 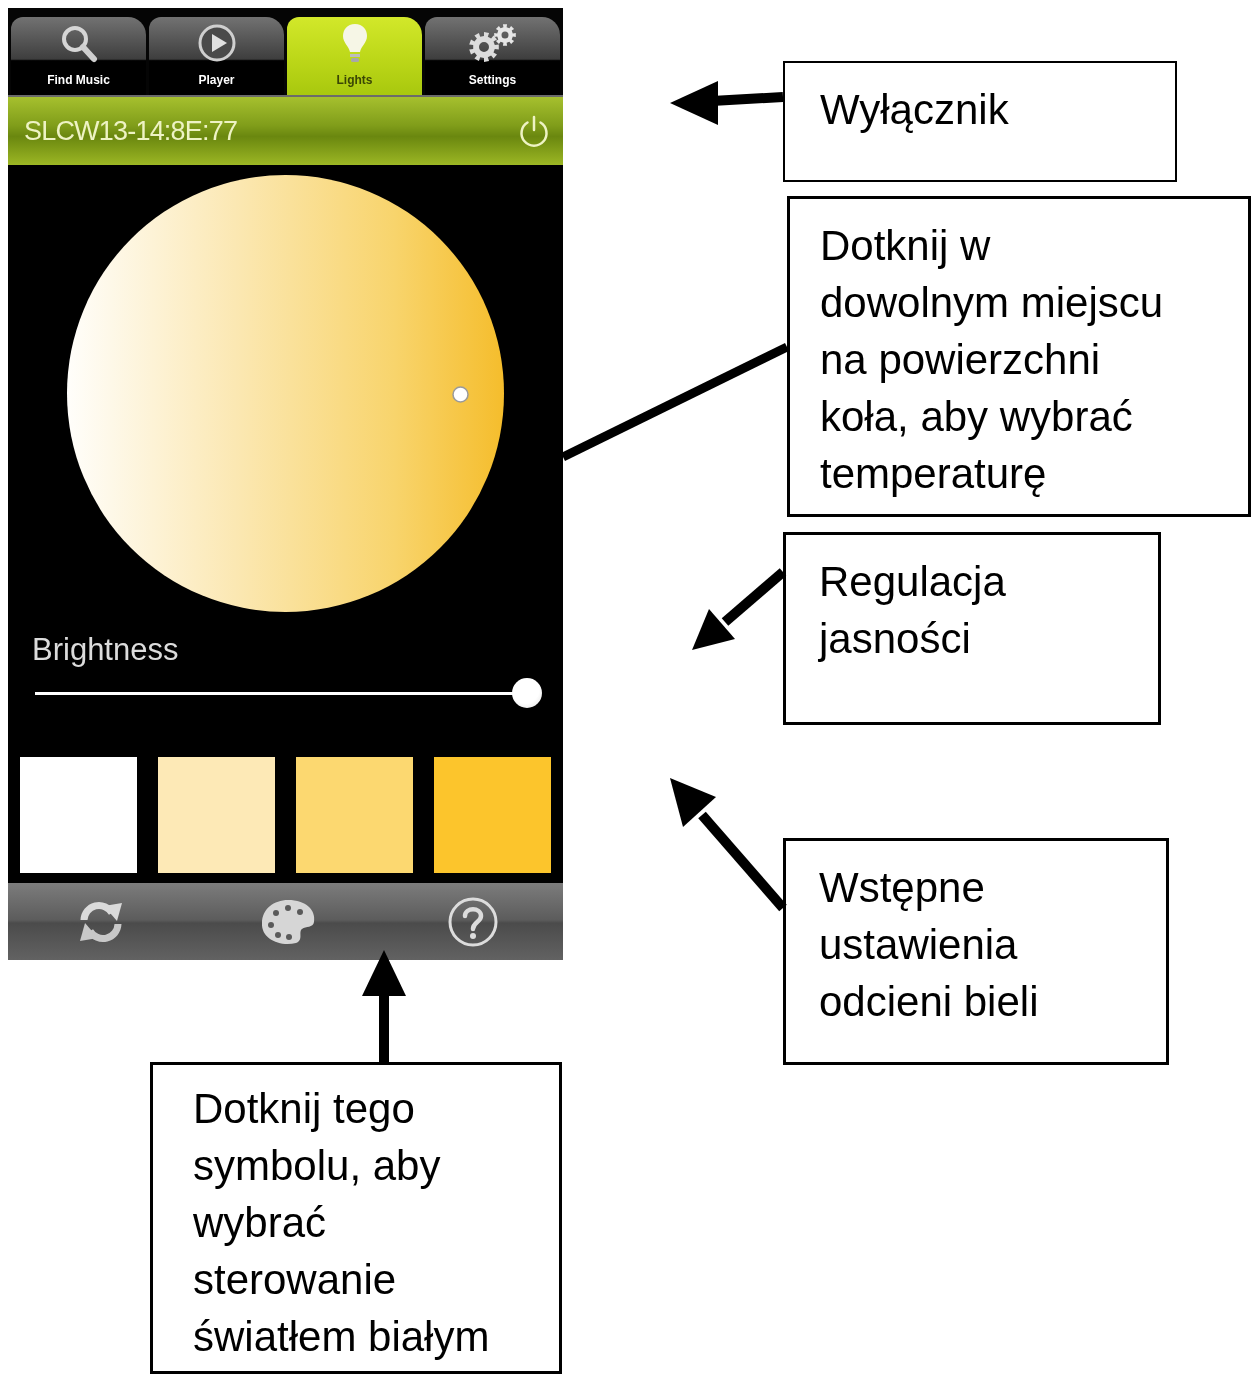 I want to click on power-icon, so click(x=534, y=131).